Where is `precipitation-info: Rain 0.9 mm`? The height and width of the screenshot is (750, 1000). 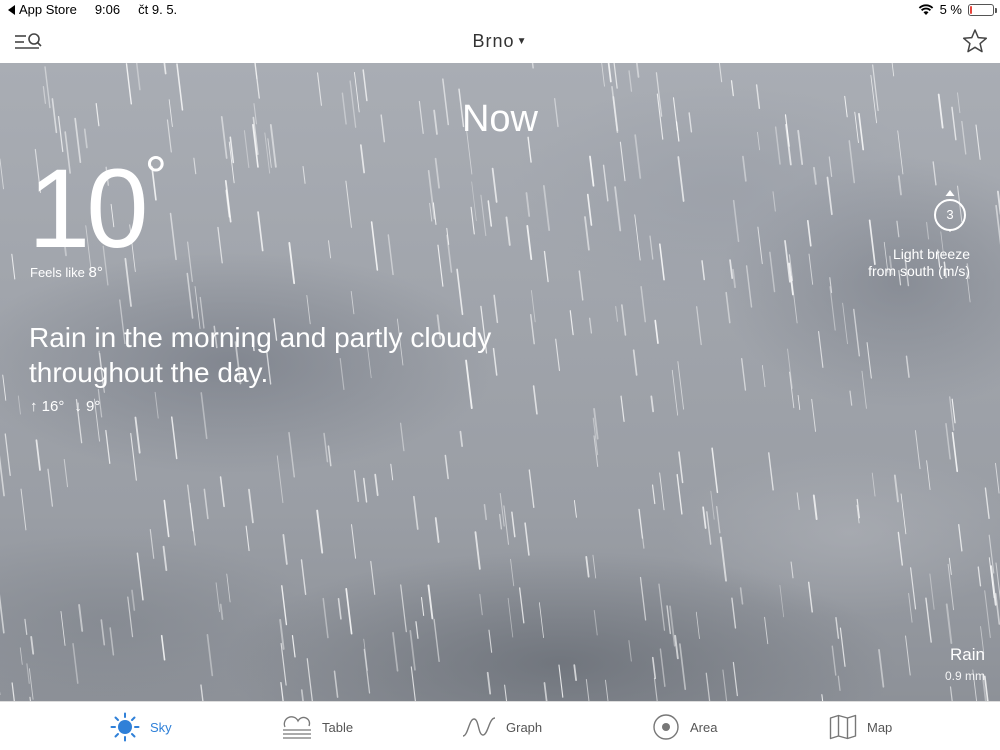 precipitation-info: Rain 0.9 mm is located at coordinates (965, 664).